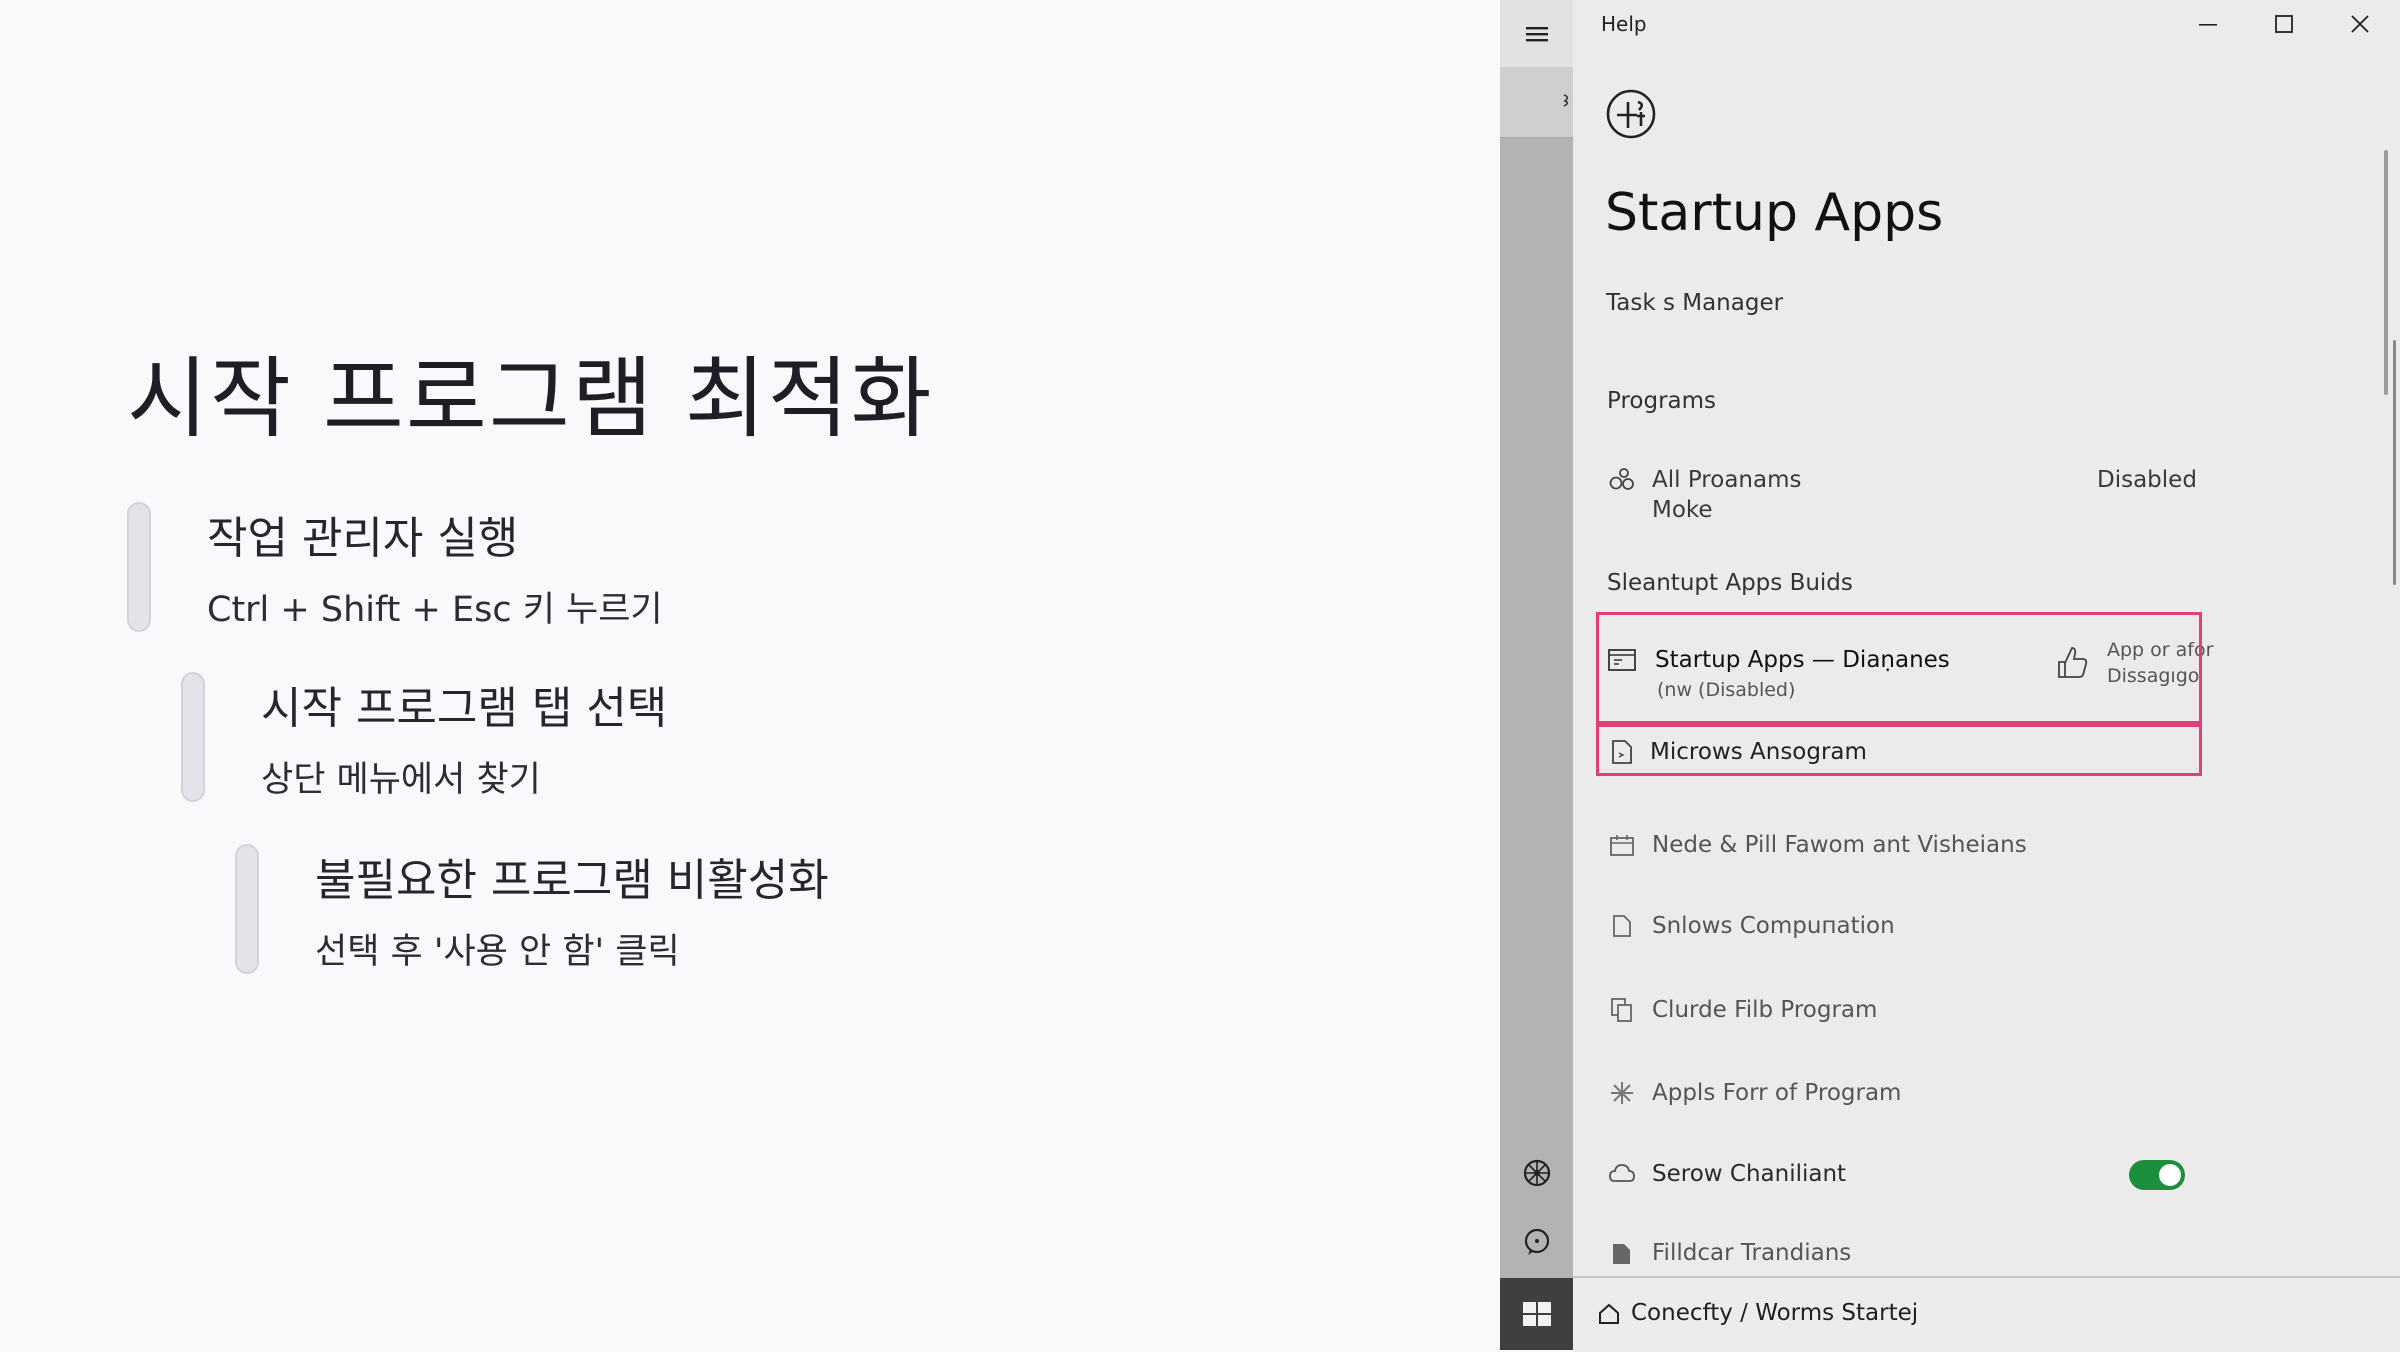 This screenshot has width=2400, height=1352. What do you see at coordinates (1682, 510) in the screenshot?
I see `row-label-second: Moke` at bounding box center [1682, 510].